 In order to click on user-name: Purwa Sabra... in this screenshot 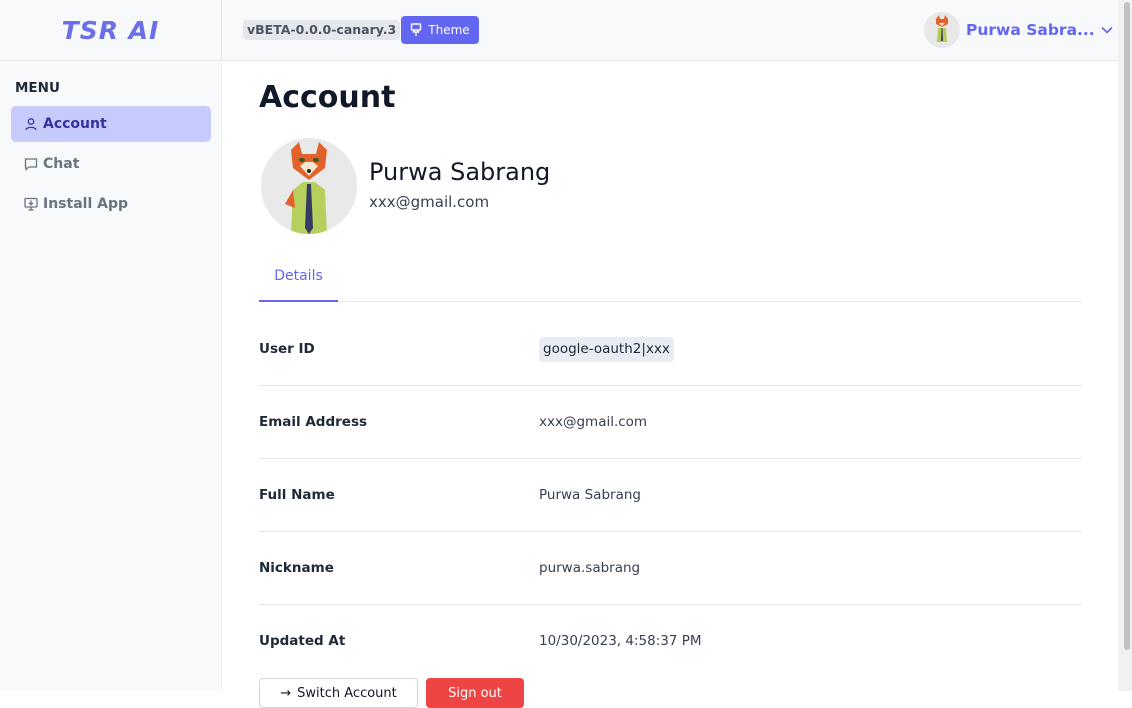, I will do `click(1030, 30)`.